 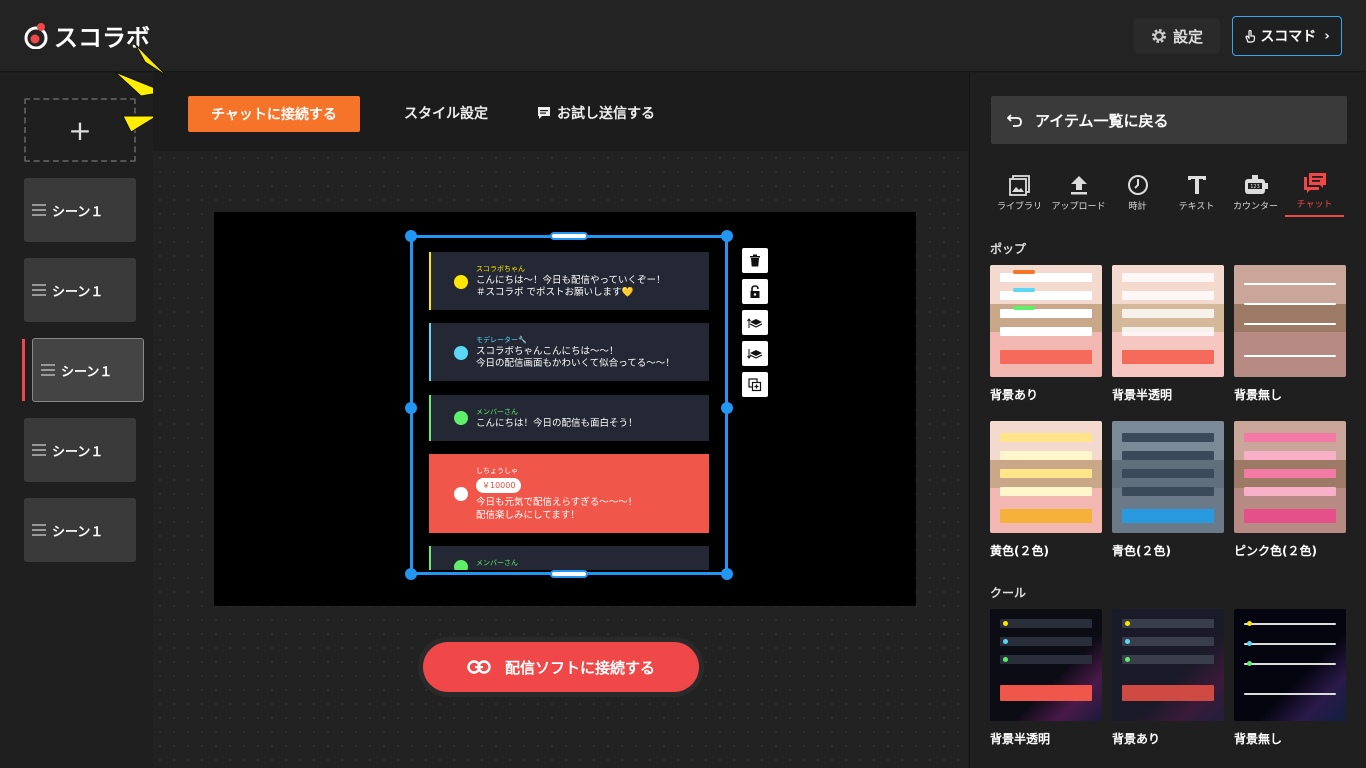 I want to click on lock-icon, so click(x=755, y=291).